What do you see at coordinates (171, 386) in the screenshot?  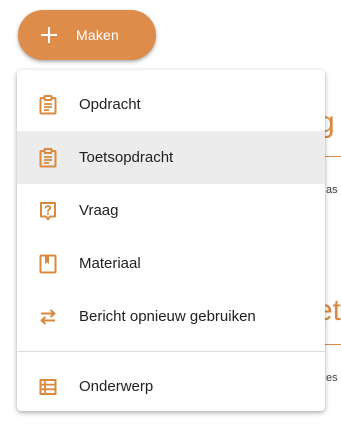 I see `menu-item-topic: Onderwerp` at bounding box center [171, 386].